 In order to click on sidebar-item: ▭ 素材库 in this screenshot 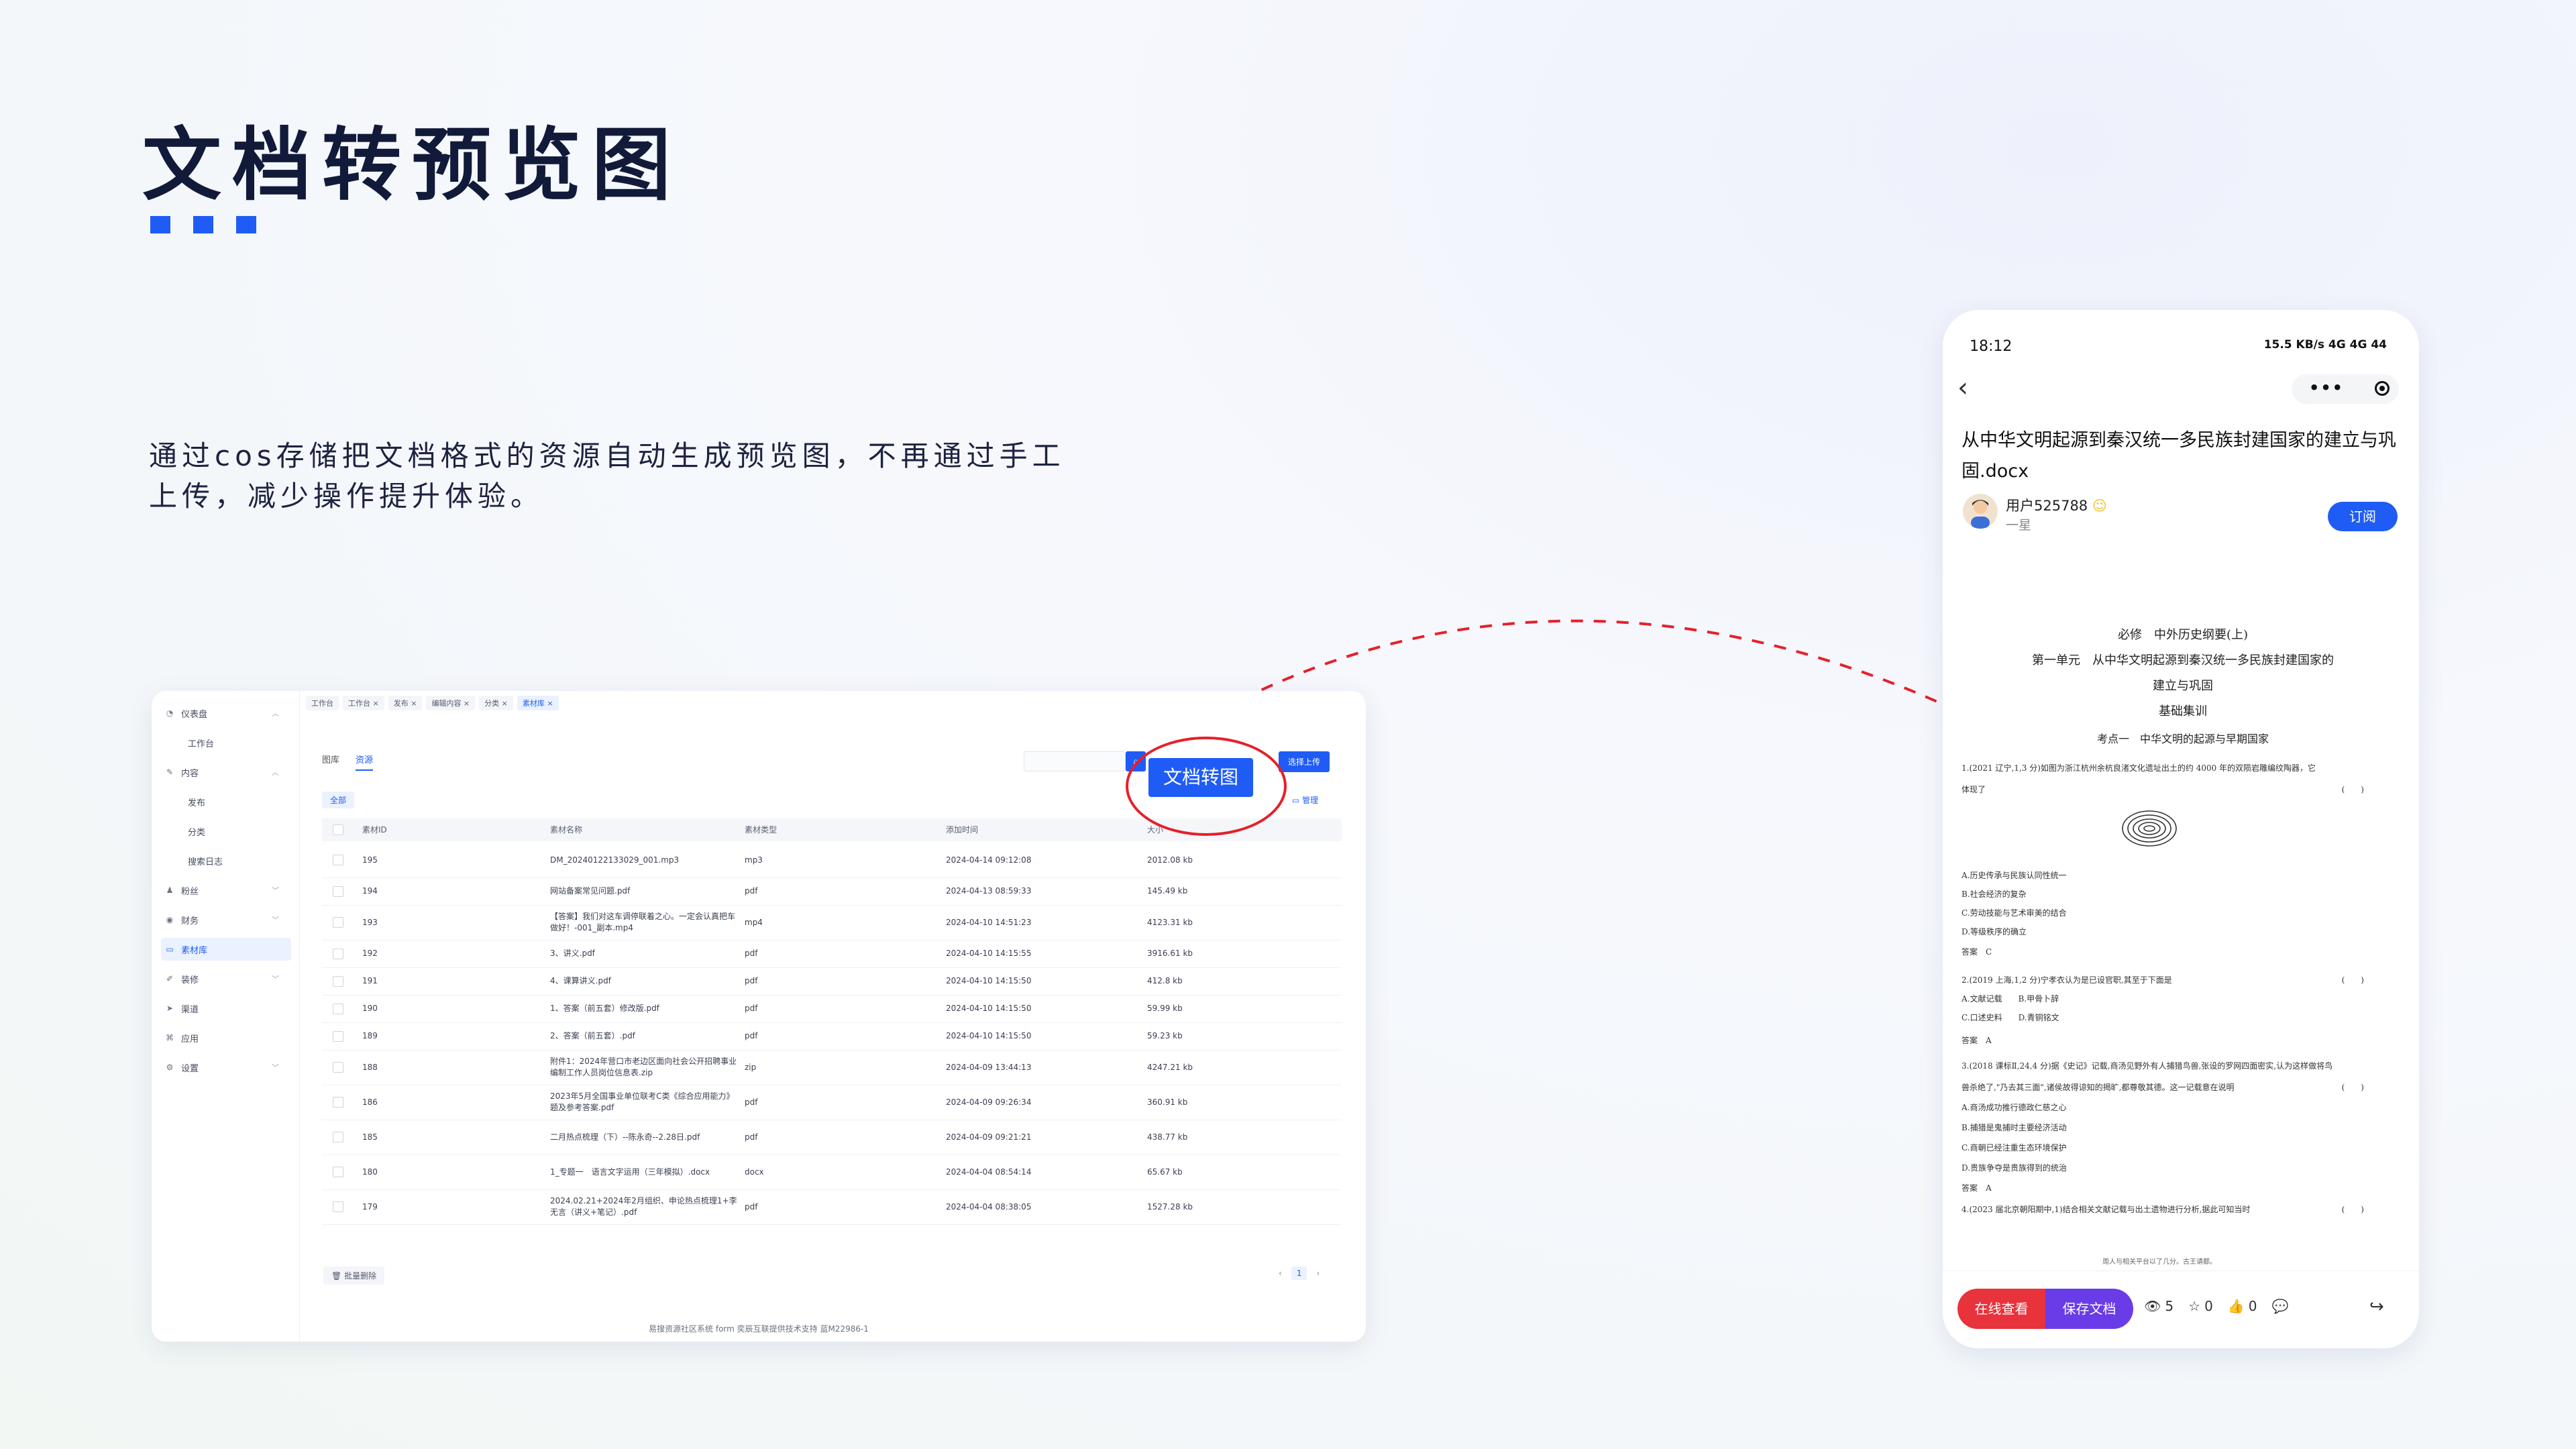, I will do `click(226, 949)`.